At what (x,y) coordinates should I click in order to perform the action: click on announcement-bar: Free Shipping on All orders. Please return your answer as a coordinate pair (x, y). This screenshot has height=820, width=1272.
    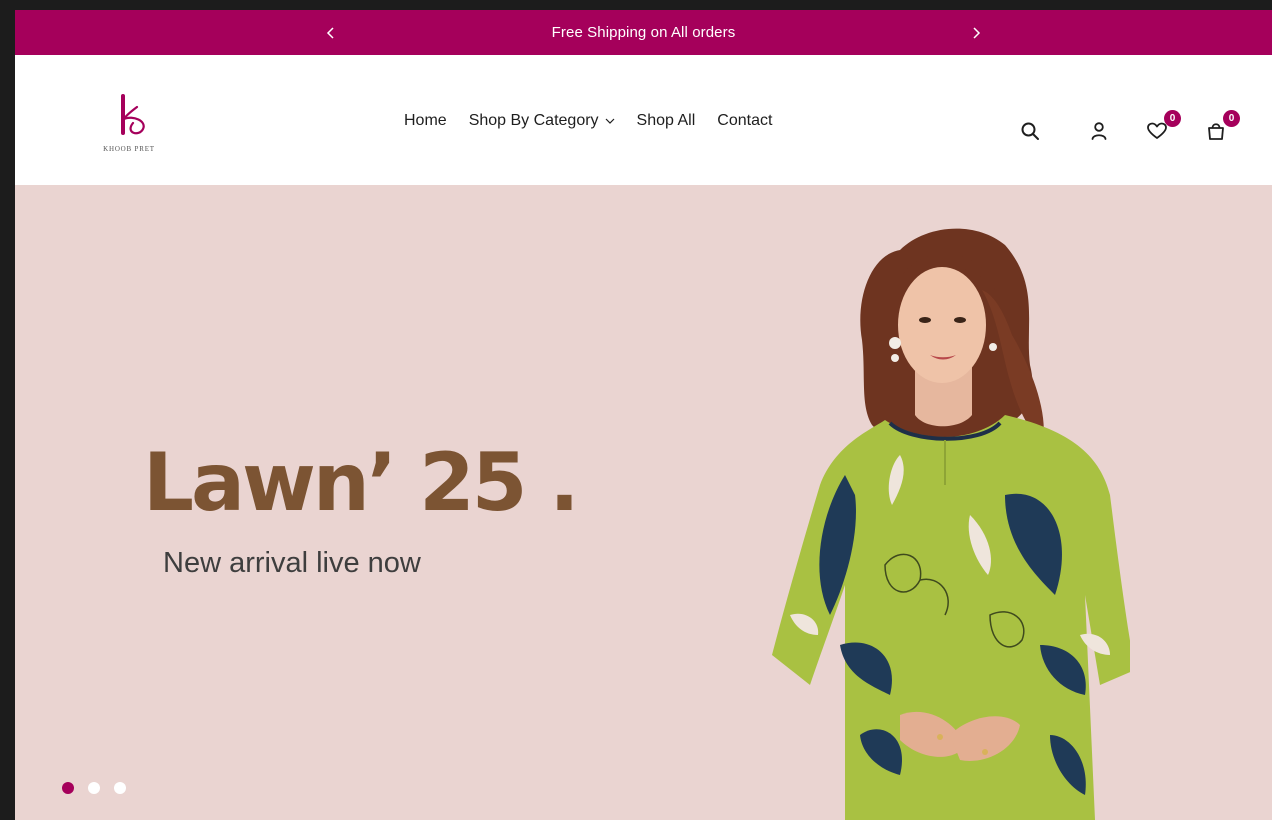
    Looking at the image, I should click on (643, 32).